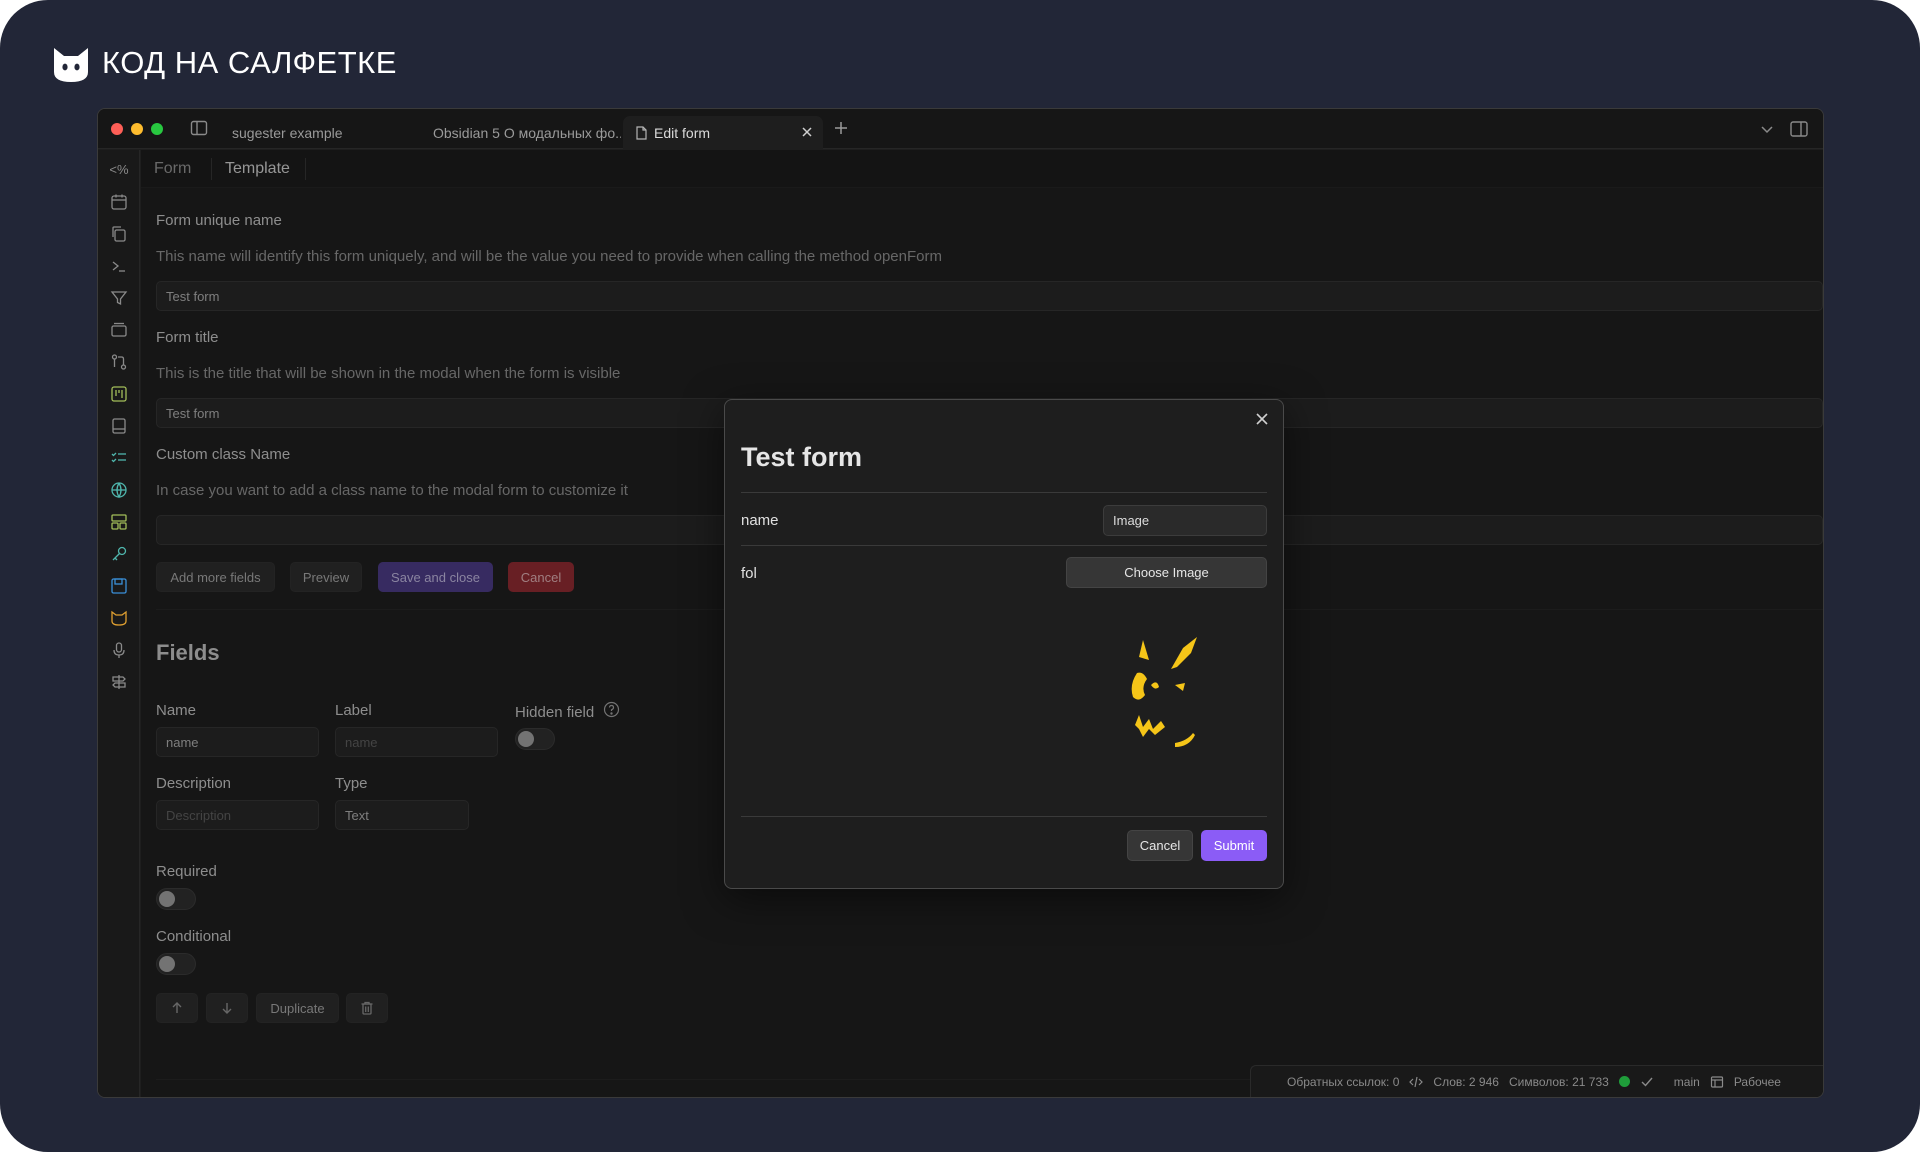  I want to click on slides-icon, so click(119, 330).